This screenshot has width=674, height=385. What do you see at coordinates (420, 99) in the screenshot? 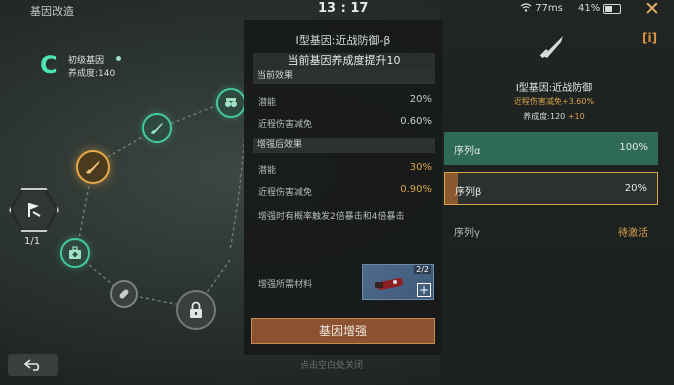
I see `current-row-value: 20%` at bounding box center [420, 99].